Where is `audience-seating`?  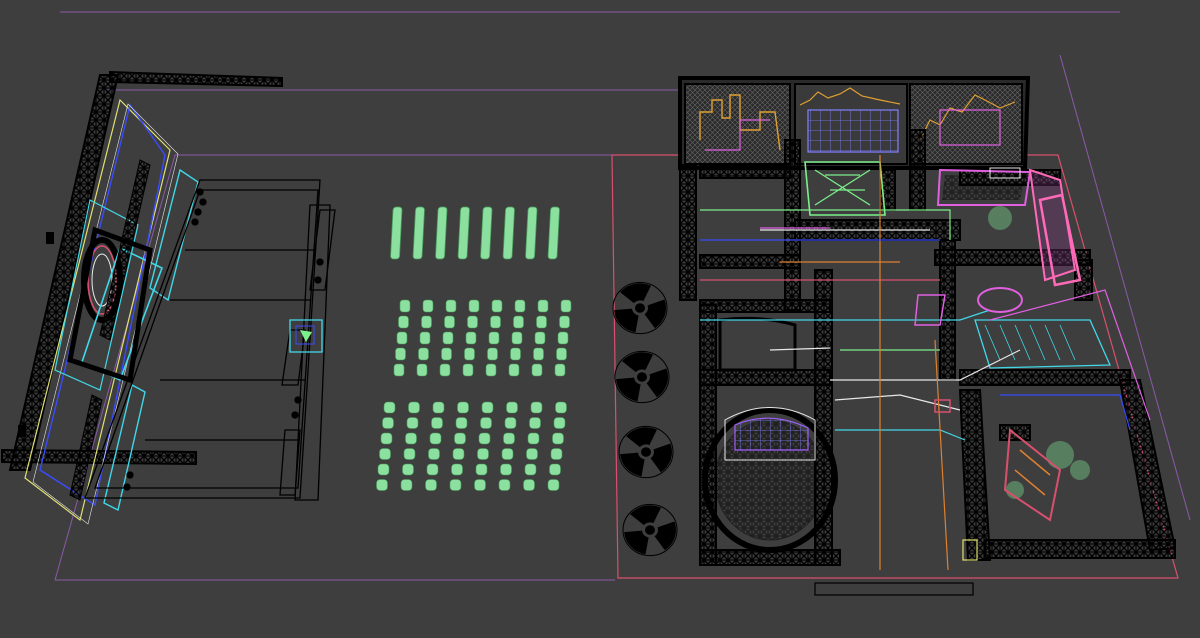 audience-seating is located at coordinates (474, 348).